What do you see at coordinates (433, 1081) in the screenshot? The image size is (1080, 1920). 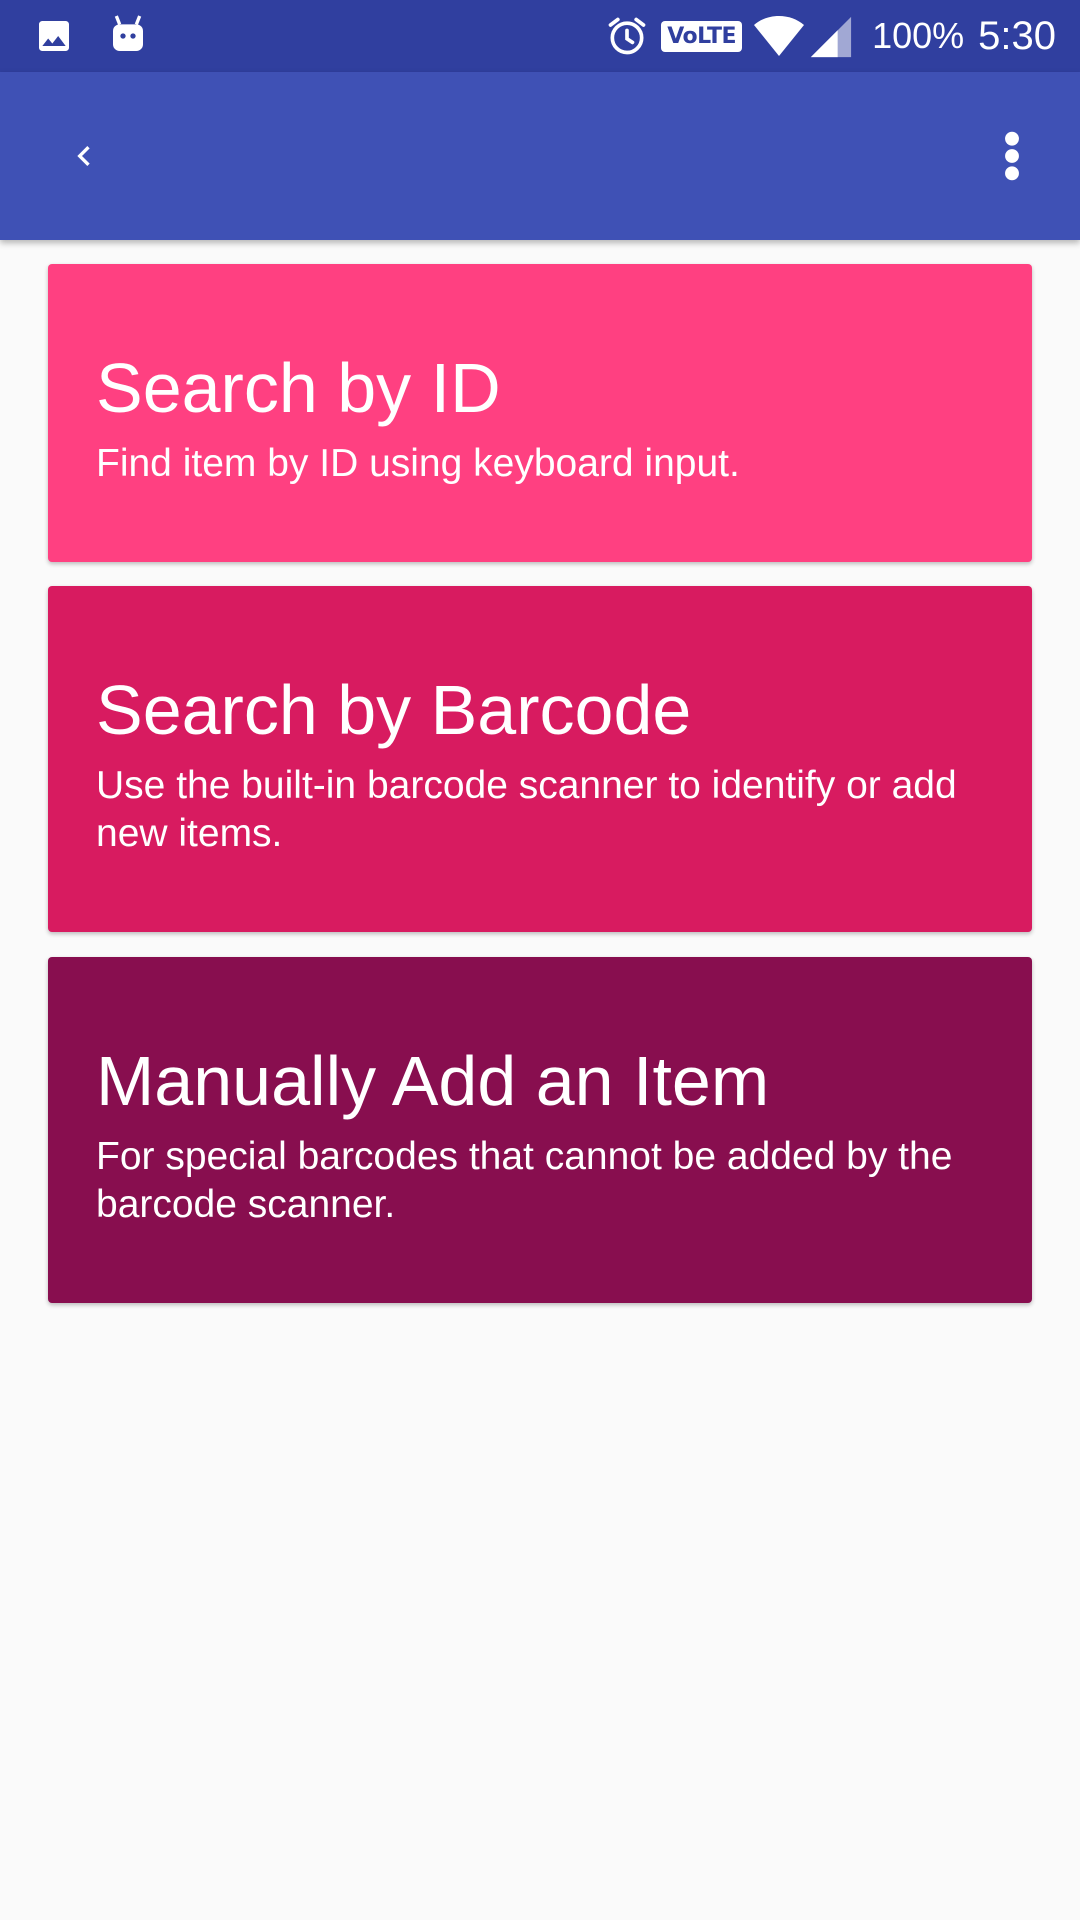 I see `card-title: Manually Add an Item` at bounding box center [433, 1081].